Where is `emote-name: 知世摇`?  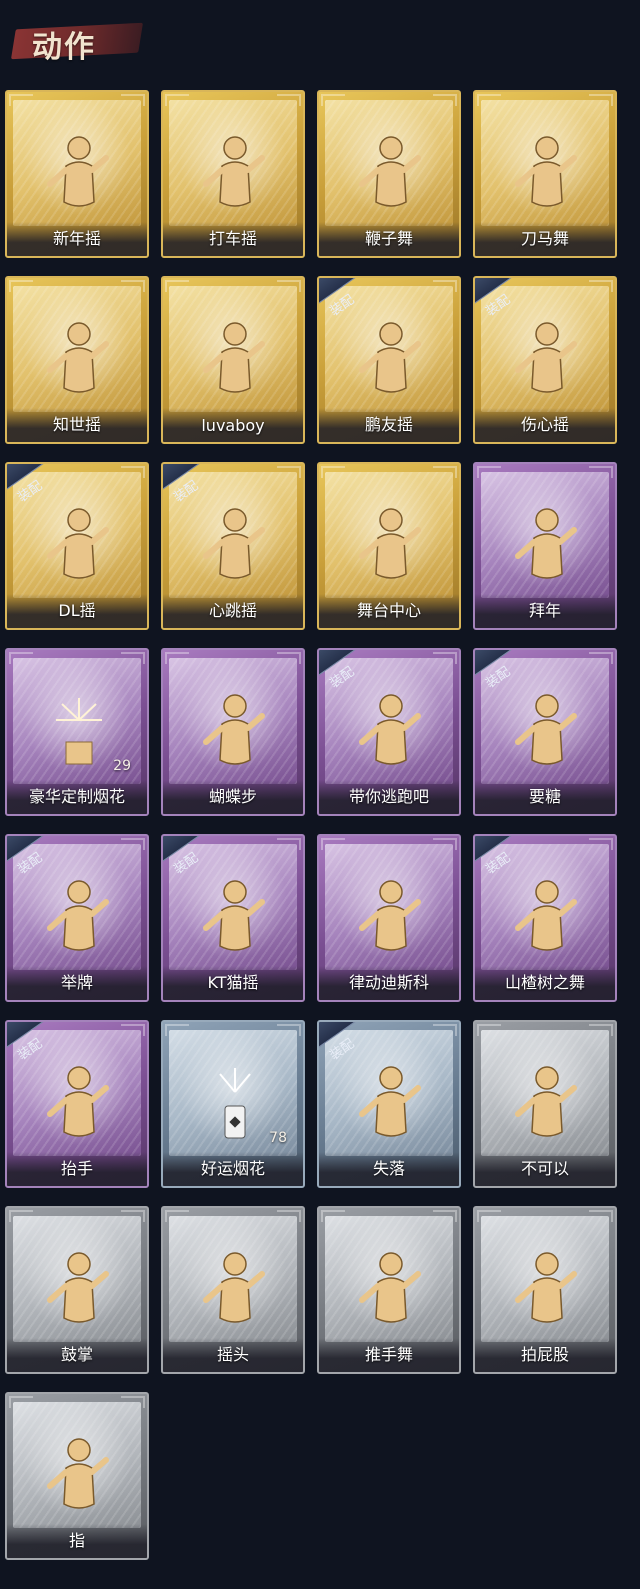
emote-name: 知世摇 is located at coordinates (76, 424).